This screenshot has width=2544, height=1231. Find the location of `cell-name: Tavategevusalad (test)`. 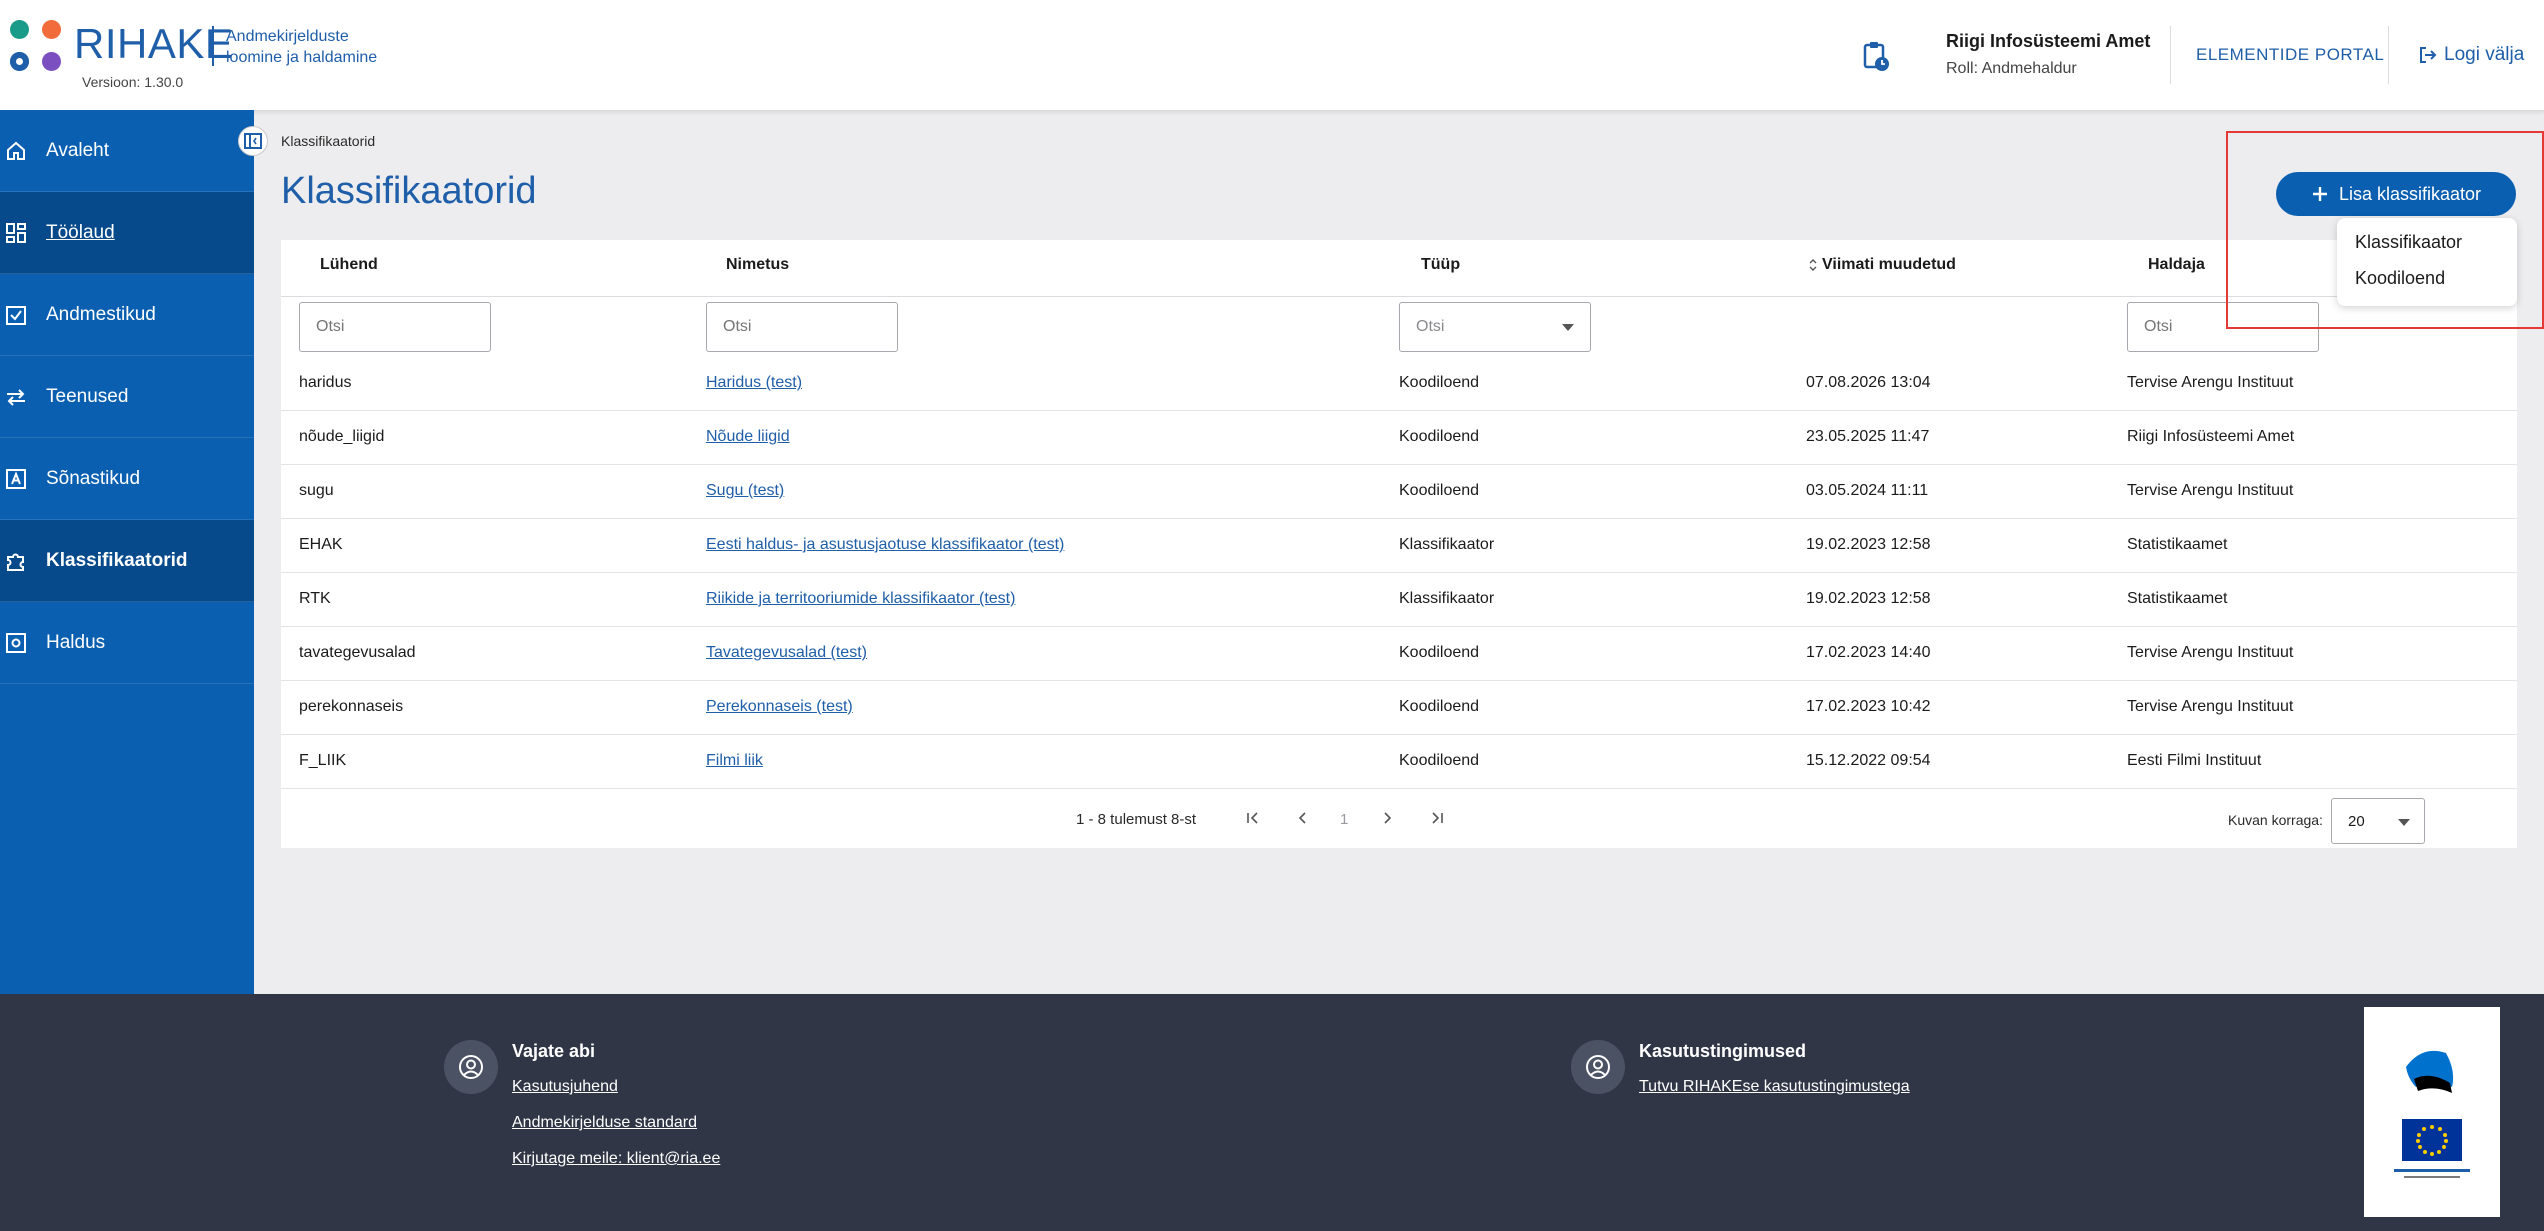

cell-name: Tavategevusalad (test) is located at coordinates (786, 653).